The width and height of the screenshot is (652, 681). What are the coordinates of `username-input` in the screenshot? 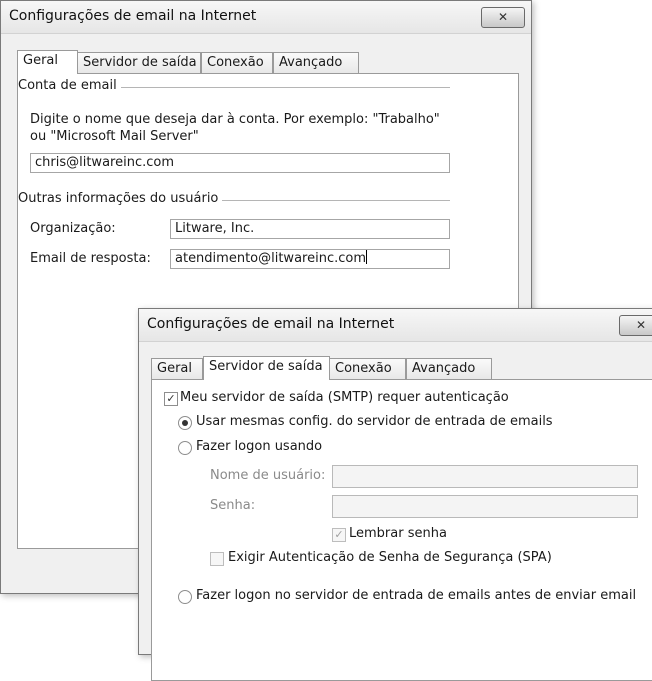 It's located at (485, 476).